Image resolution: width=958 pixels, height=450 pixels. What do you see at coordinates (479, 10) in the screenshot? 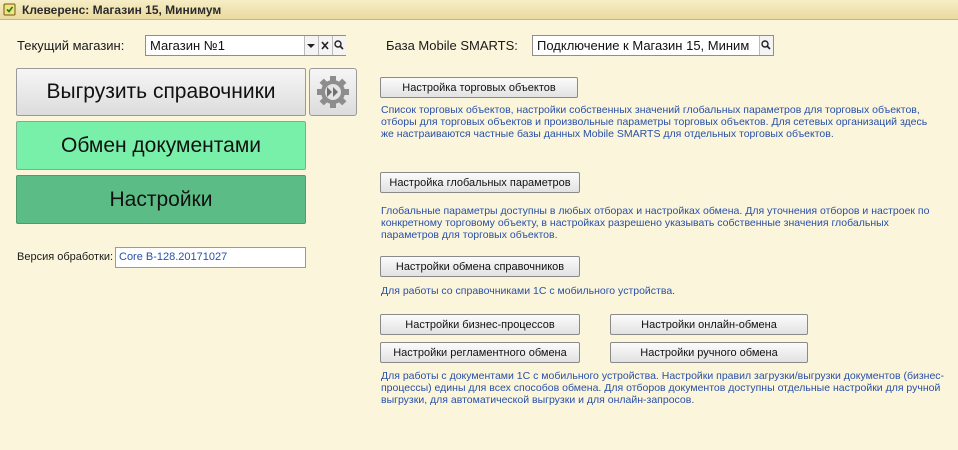
I see `title-bar: Клеверенс: Магазин 15, Минимум` at bounding box center [479, 10].